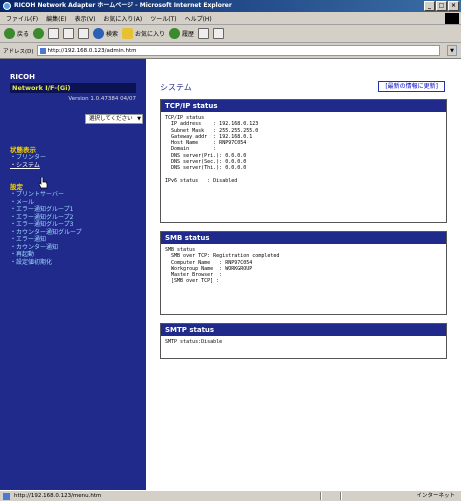 This screenshot has height=501, width=461. I want to click on toolbar: 戻る 検索 お気に入り 履歴, so click(230, 34).